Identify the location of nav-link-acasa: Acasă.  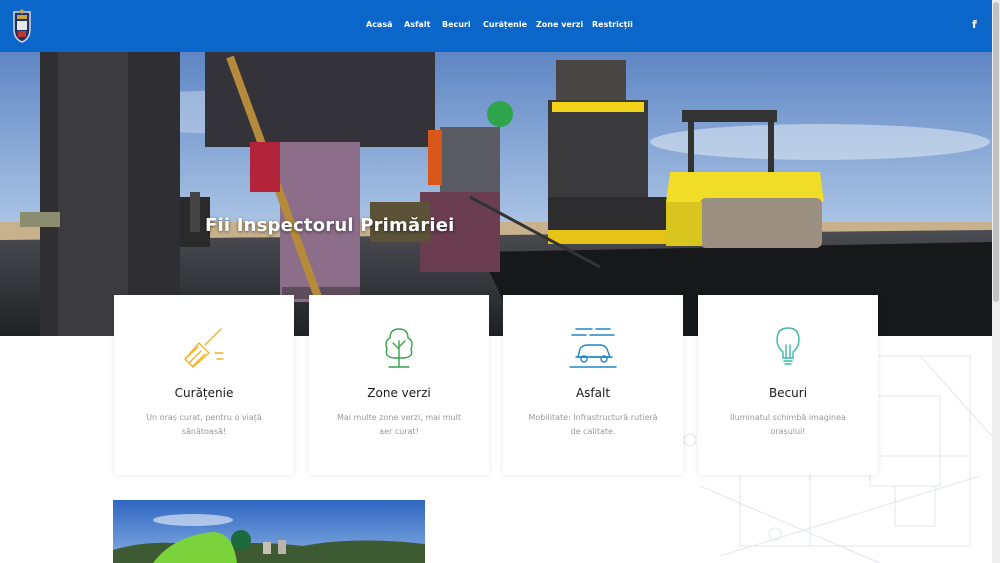
(379, 24).